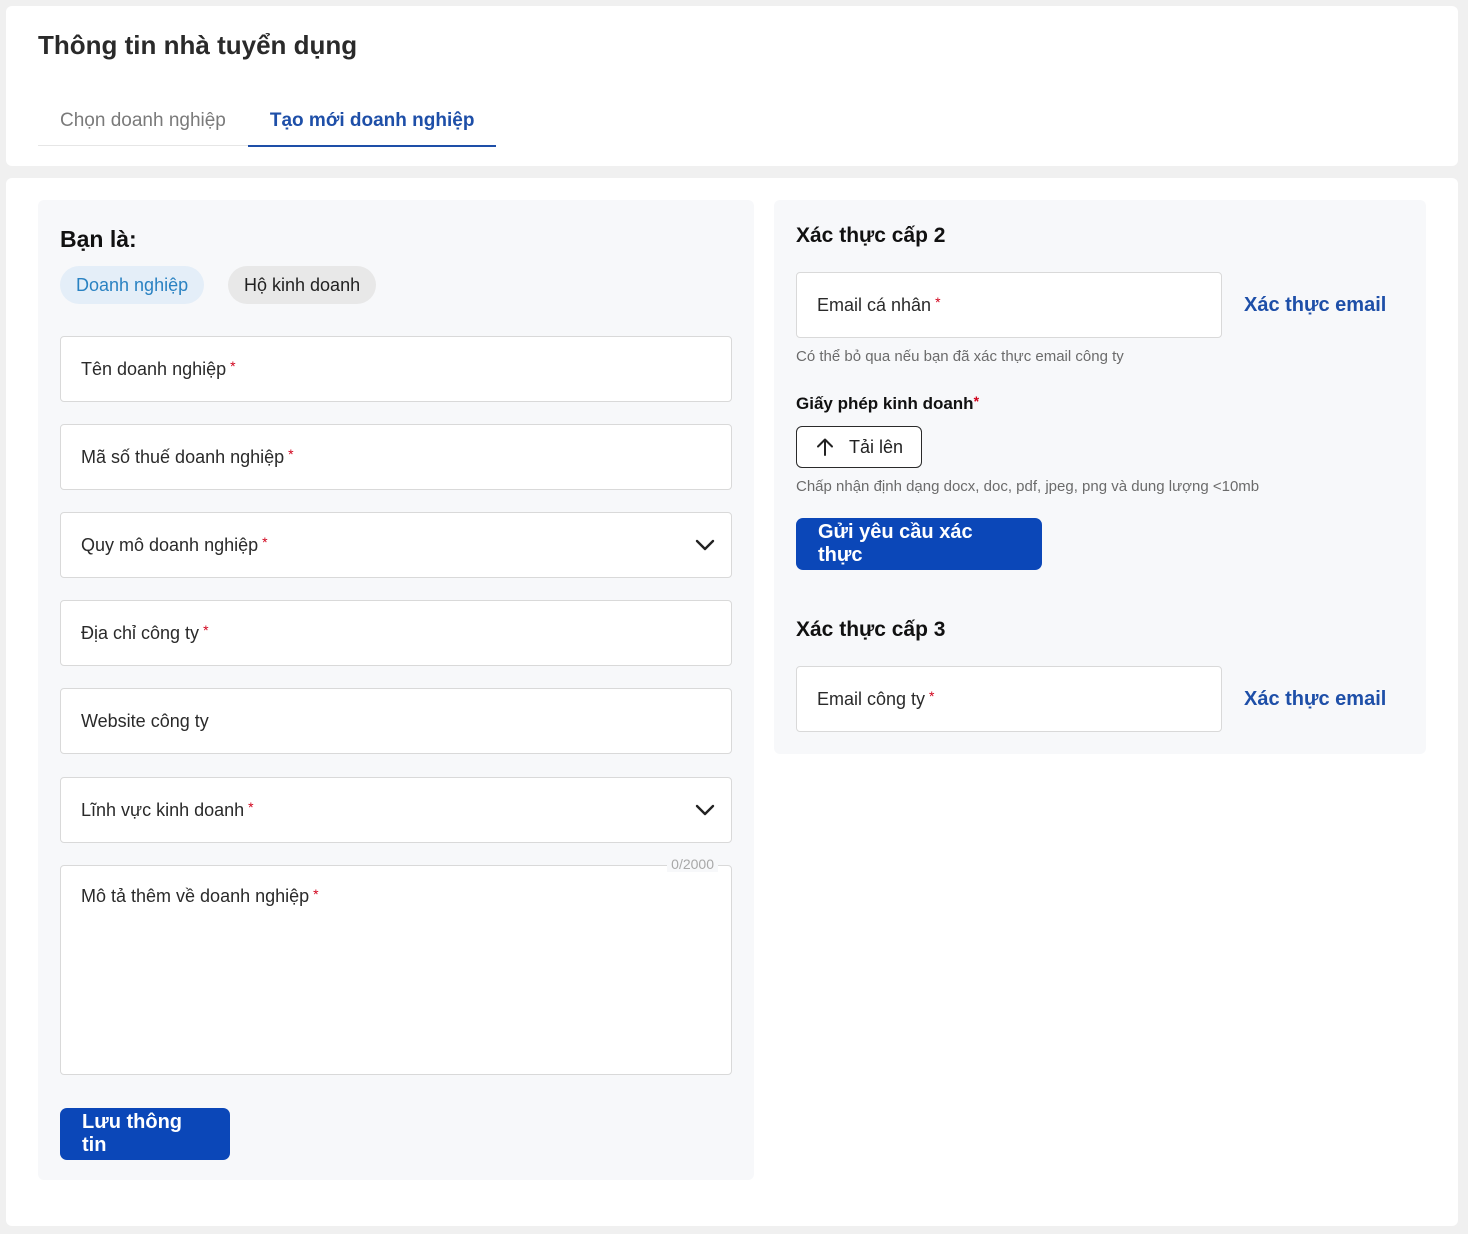 This screenshot has width=1468, height=1234. Describe the element at coordinates (396, 633) in the screenshot. I see `address-field: Địa chỉ công ty *` at that location.